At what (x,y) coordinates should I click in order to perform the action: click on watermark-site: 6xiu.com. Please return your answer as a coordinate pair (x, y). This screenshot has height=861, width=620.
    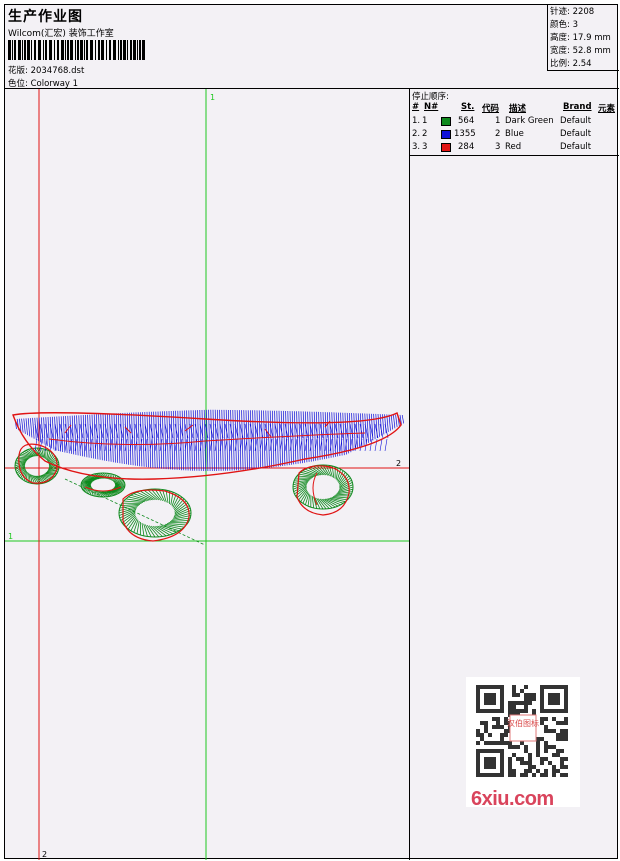
    Looking at the image, I should click on (512, 799).